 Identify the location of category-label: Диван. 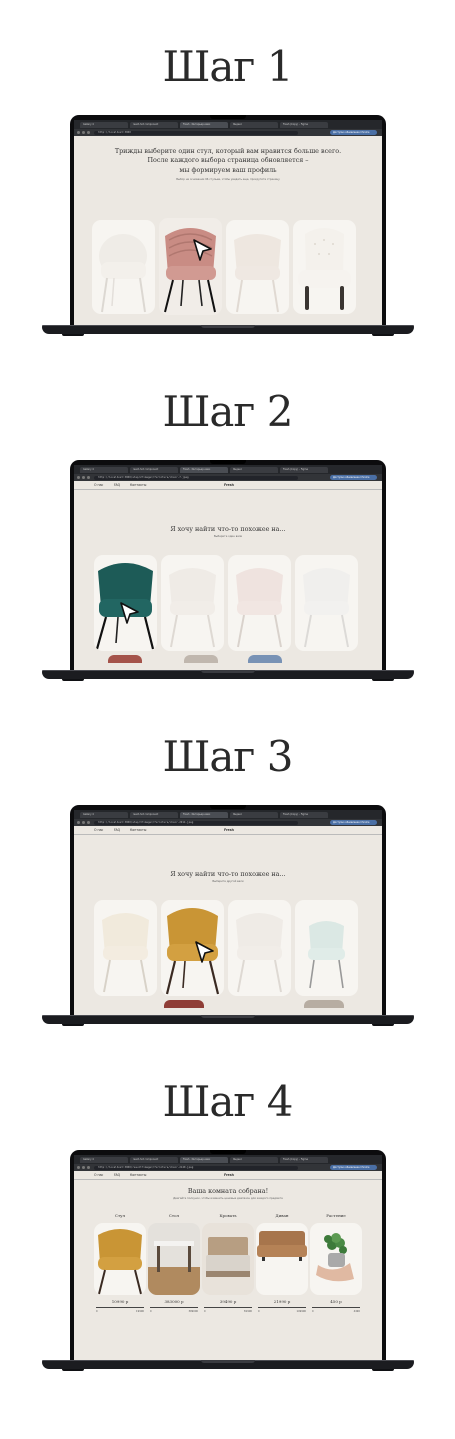
(282, 1215).